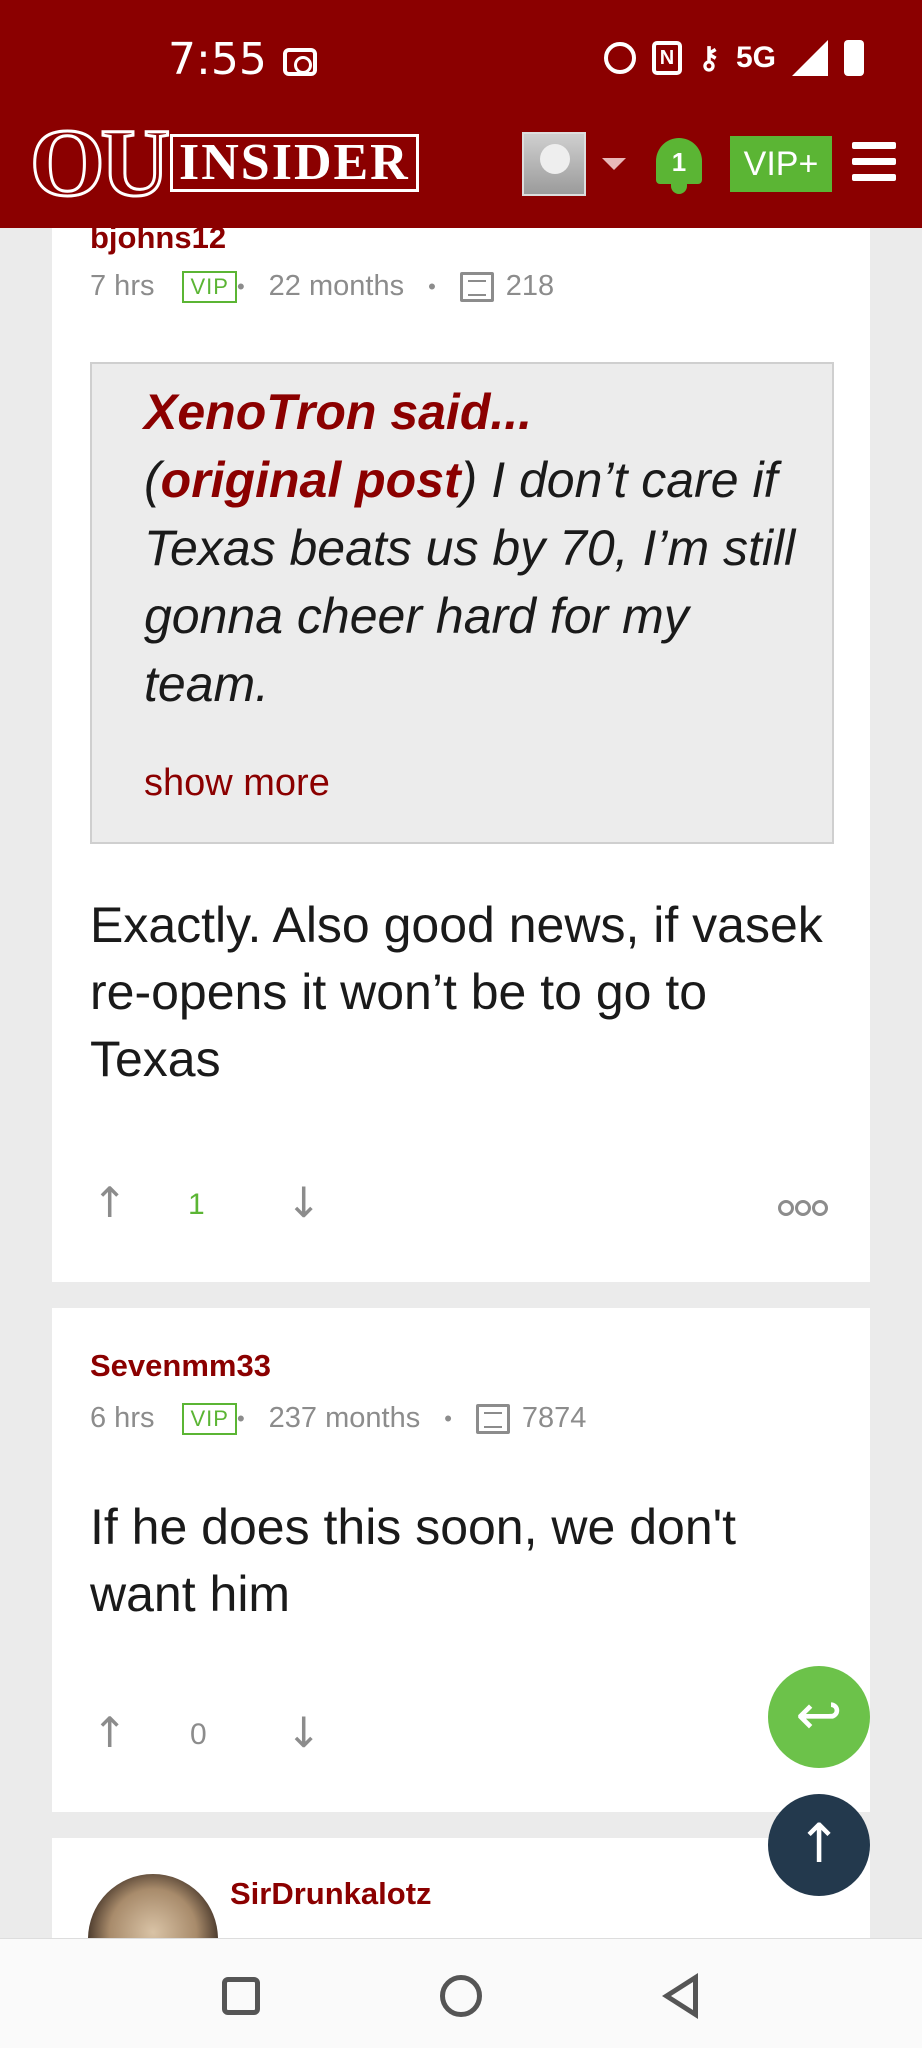 The image size is (922, 2048). Describe the element at coordinates (336, 286) in the screenshot. I see `member-duration: 22 months` at that location.